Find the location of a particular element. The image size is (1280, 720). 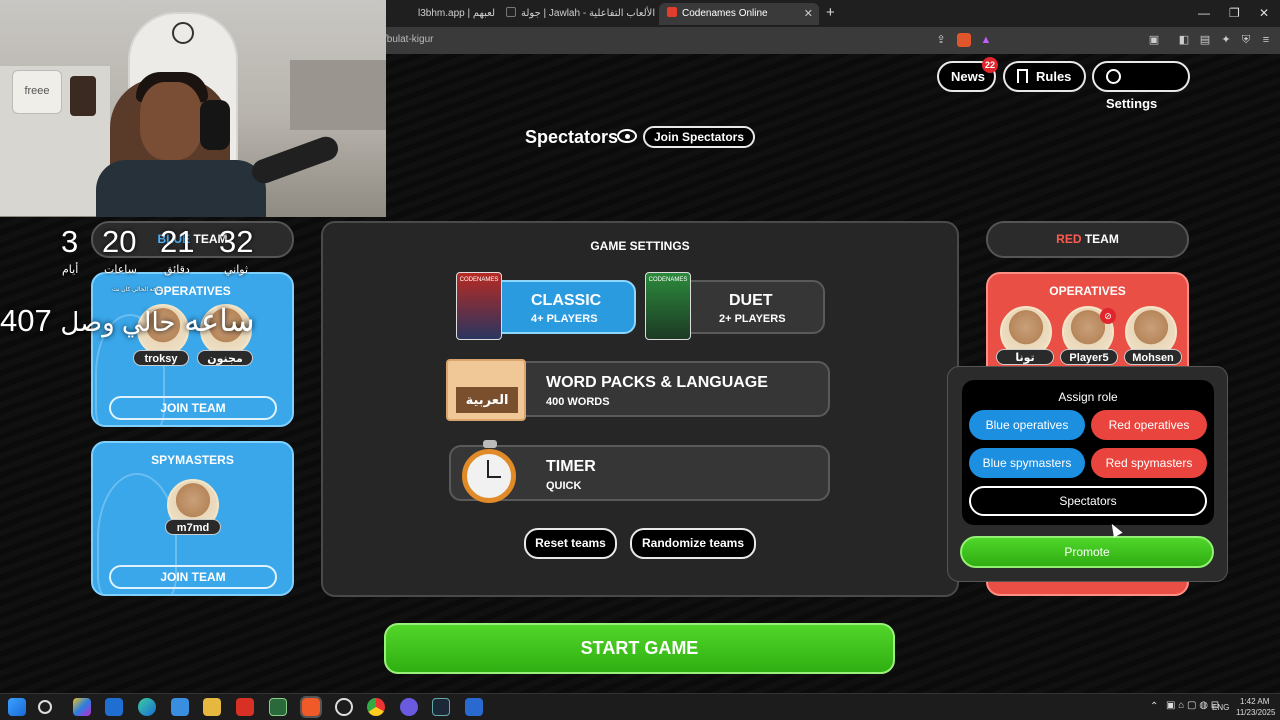

language-label: العربية is located at coordinates (487, 400).